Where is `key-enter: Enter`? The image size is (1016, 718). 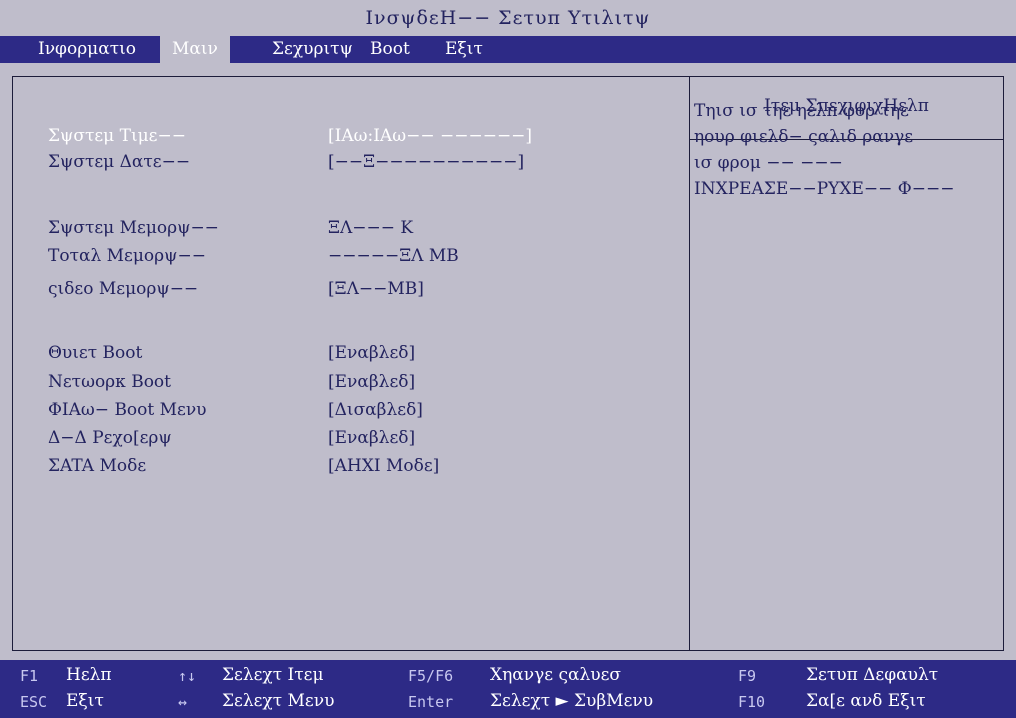
key-enter: Enter is located at coordinates (431, 702).